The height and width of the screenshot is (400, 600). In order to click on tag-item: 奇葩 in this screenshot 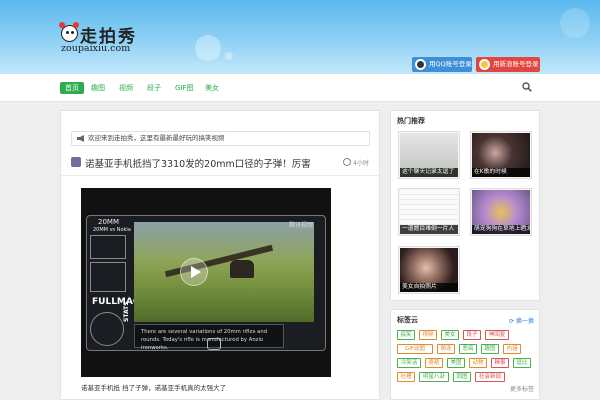, I will do `click(434, 363)`.